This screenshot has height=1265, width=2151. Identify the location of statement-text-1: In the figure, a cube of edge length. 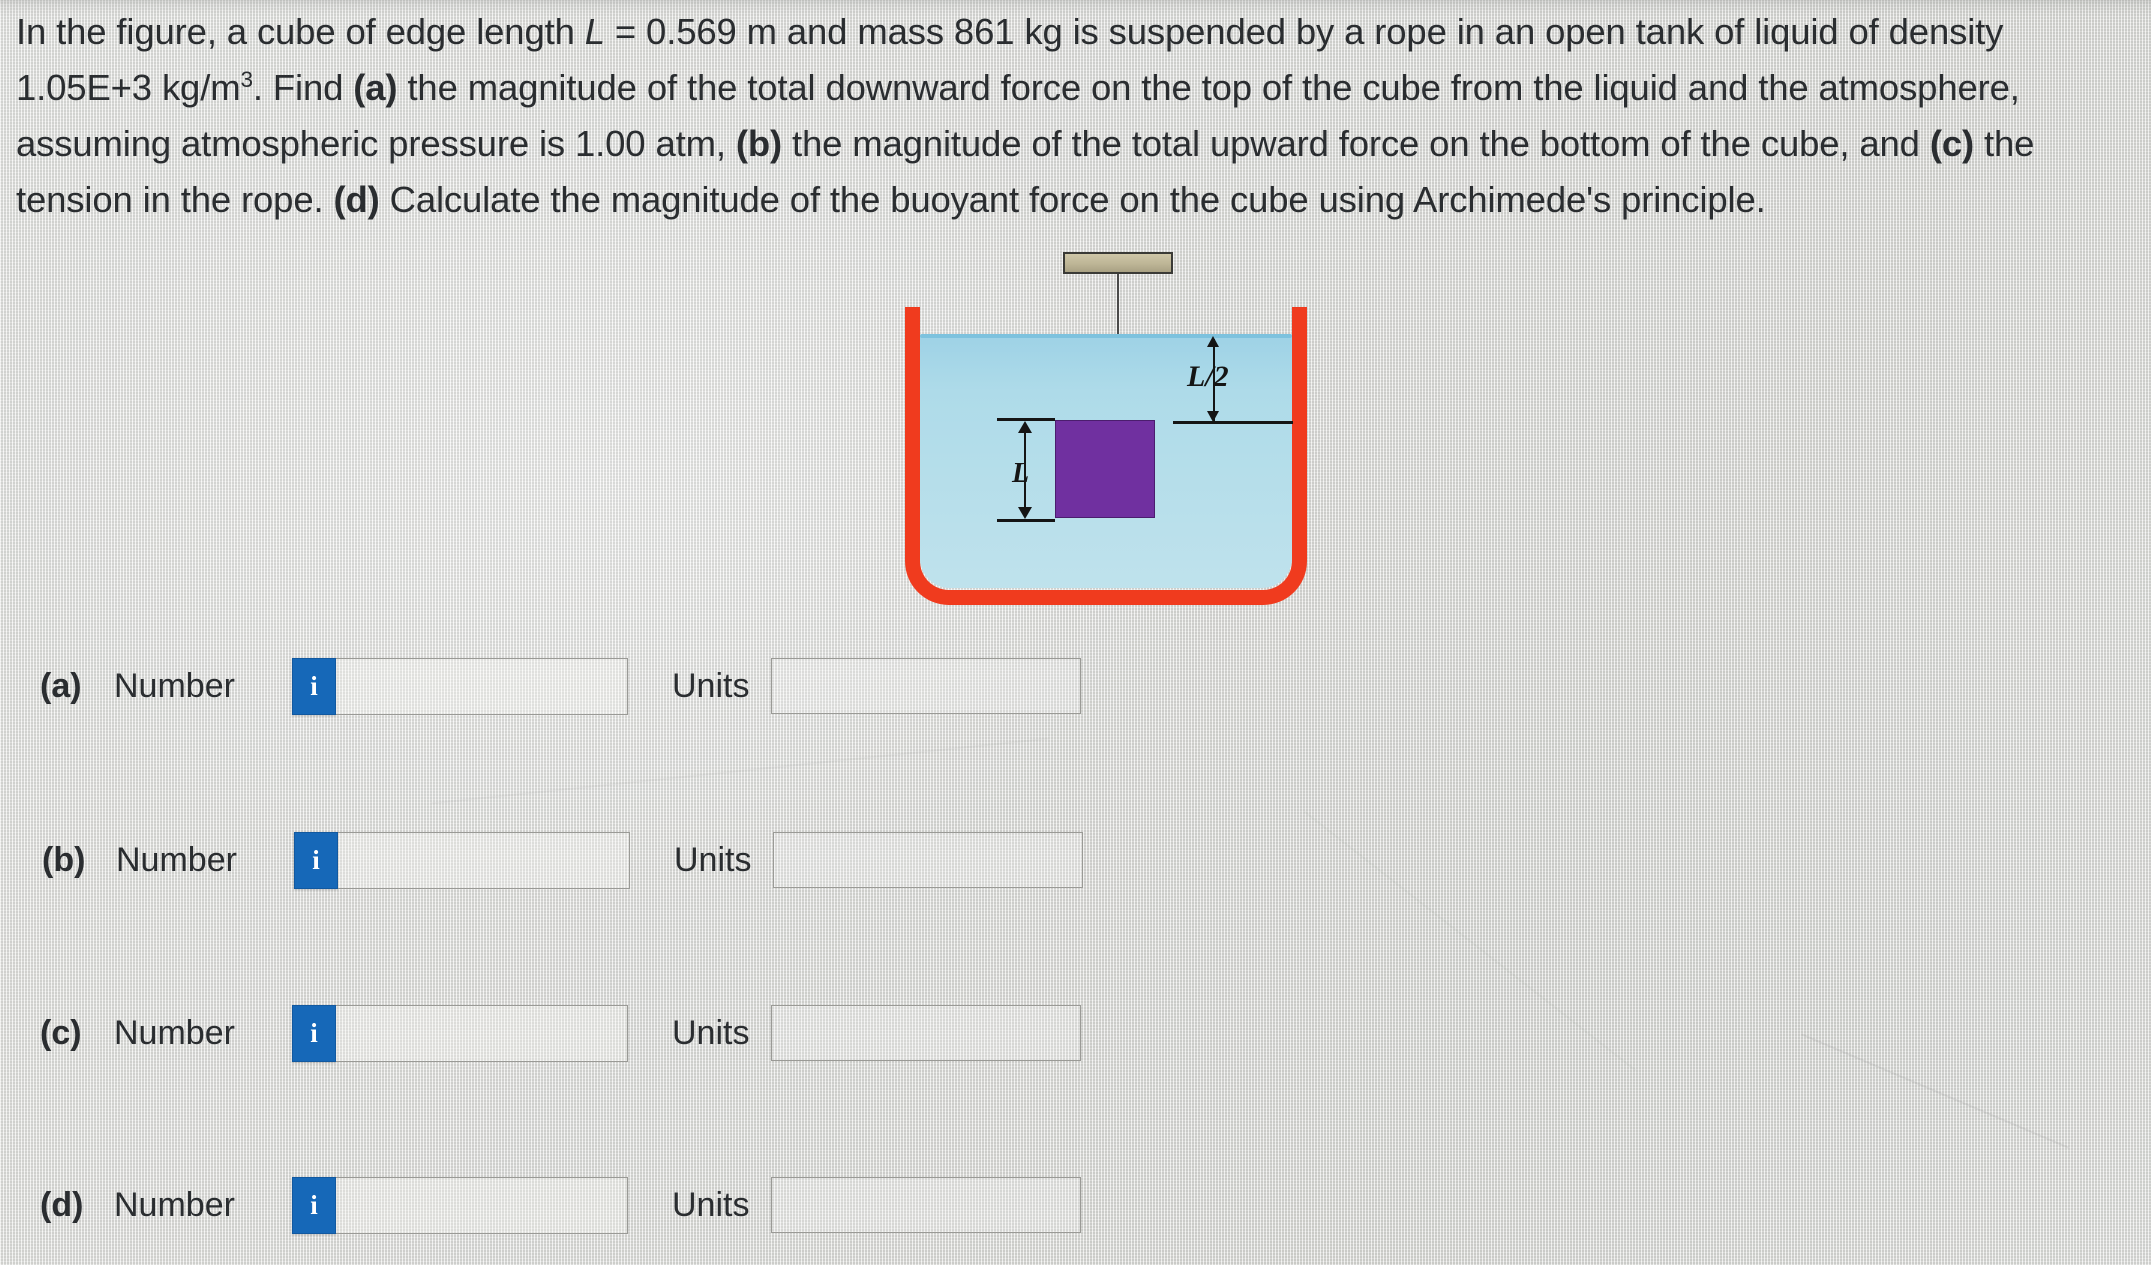
(300, 31).